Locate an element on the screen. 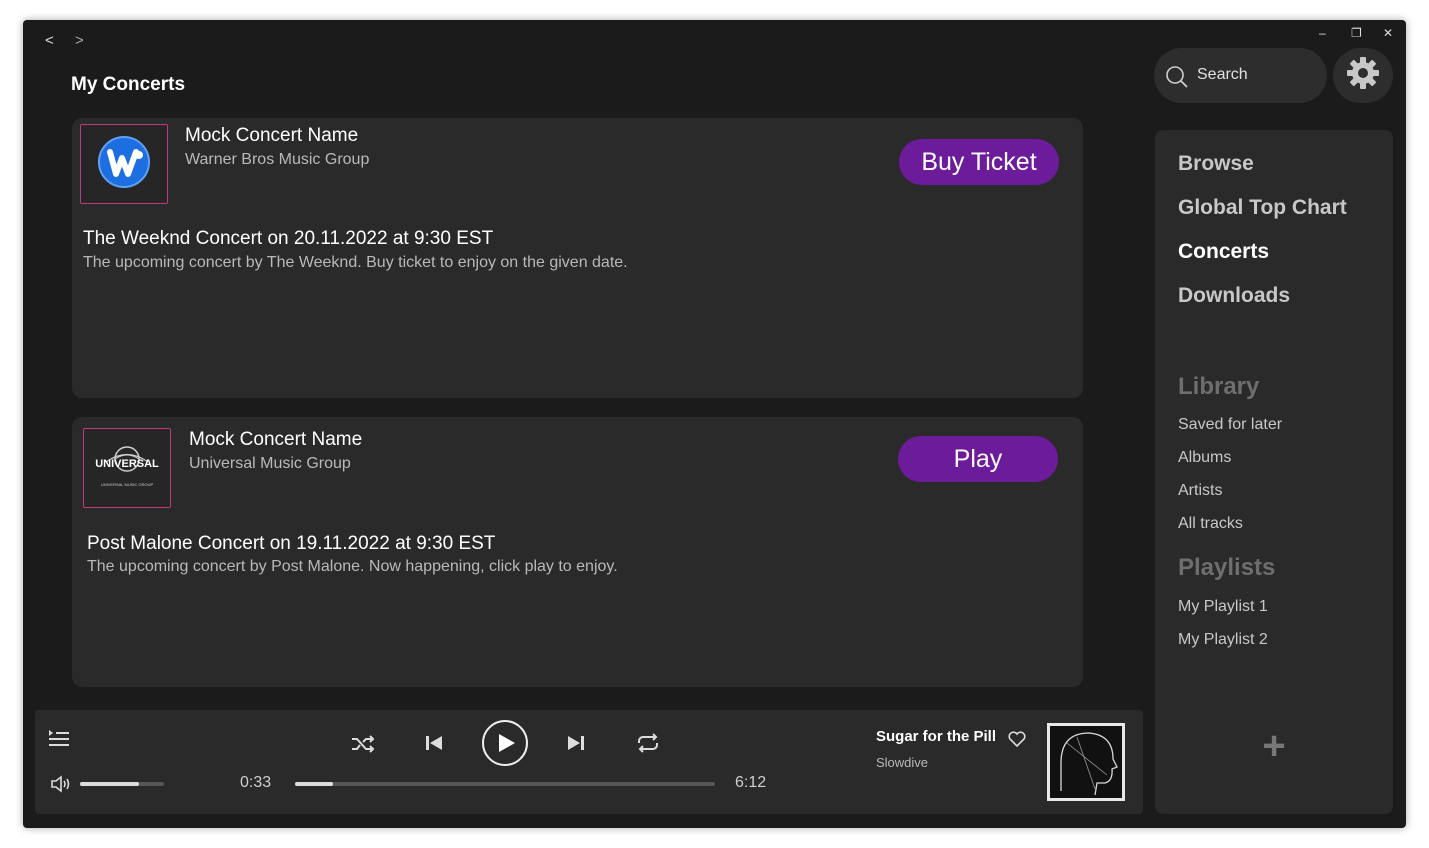 The width and height of the screenshot is (1429, 848). sidebar-item-browse: Browse is located at coordinates (1216, 164).